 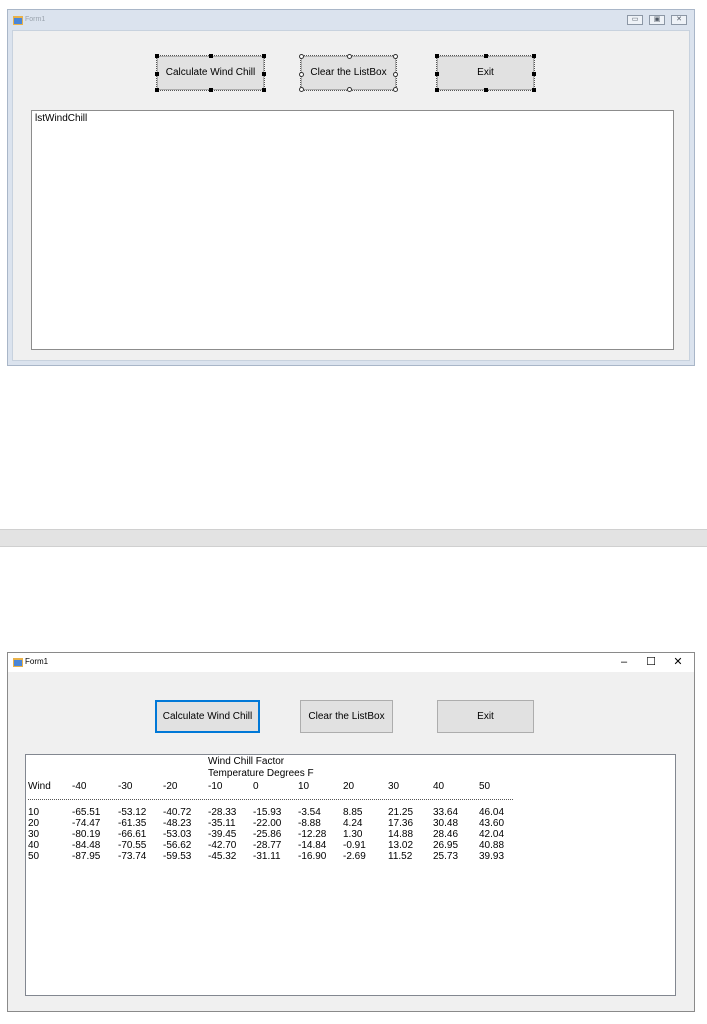 I want to click on wind-chill-value-cell: -73.74, so click(x=132, y=856).